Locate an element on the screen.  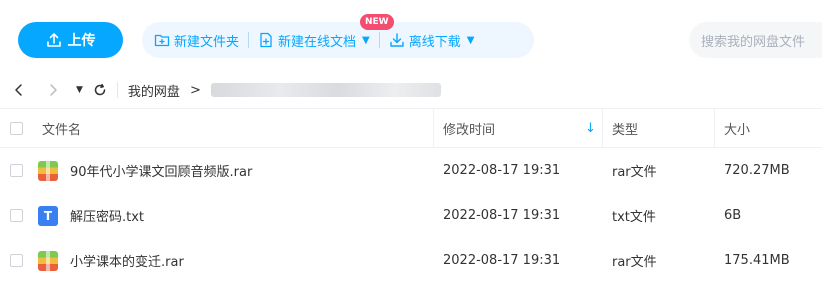
new-badge: NEW is located at coordinates (377, 22).